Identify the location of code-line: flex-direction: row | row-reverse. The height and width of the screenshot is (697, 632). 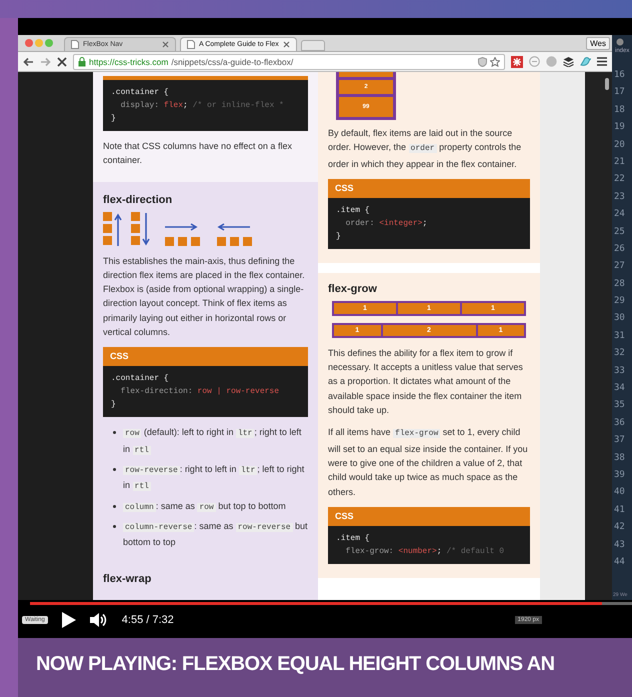
(200, 392).